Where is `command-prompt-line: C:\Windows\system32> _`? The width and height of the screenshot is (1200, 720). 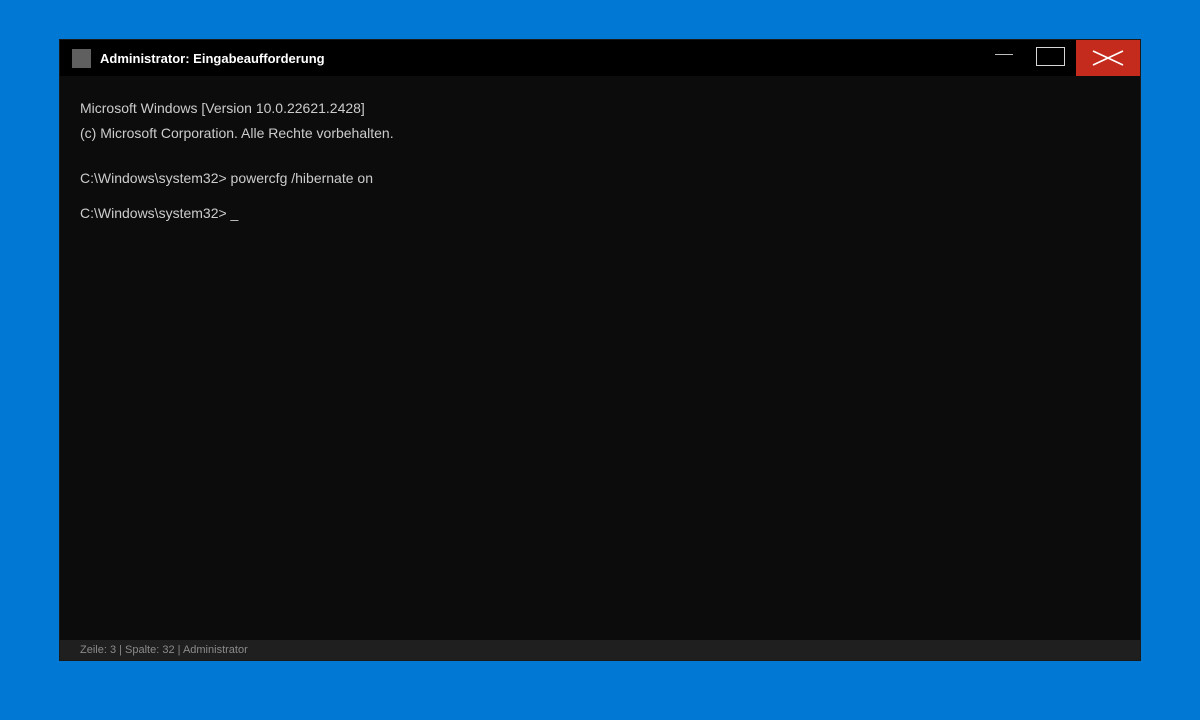 command-prompt-line: C:\Windows\system32> _ is located at coordinates (600, 213).